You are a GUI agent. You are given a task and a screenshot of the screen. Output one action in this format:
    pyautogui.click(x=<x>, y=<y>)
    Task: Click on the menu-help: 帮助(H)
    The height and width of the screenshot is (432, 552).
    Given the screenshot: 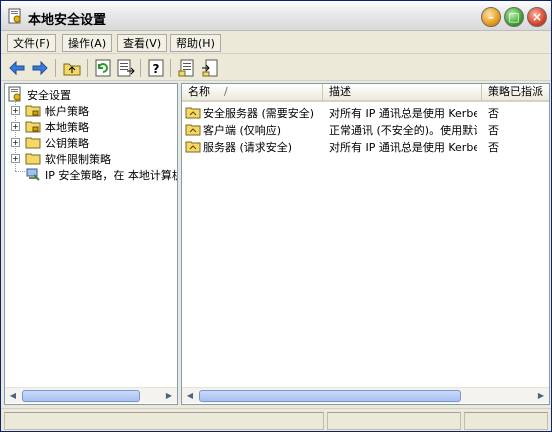 What is the action you would take?
    pyautogui.click(x=195, y=43)
    